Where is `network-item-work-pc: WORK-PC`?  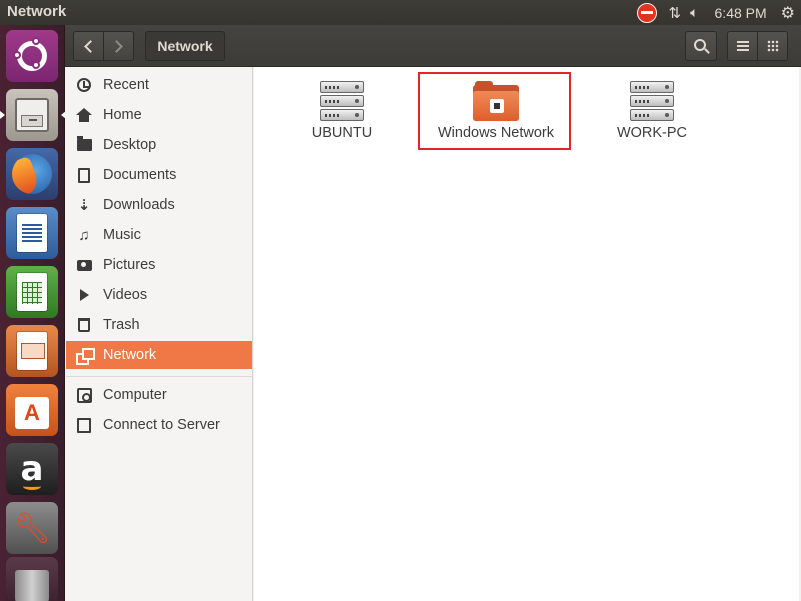
network-item-work-pc: WORK-PC is located at coordinates (652, 111).